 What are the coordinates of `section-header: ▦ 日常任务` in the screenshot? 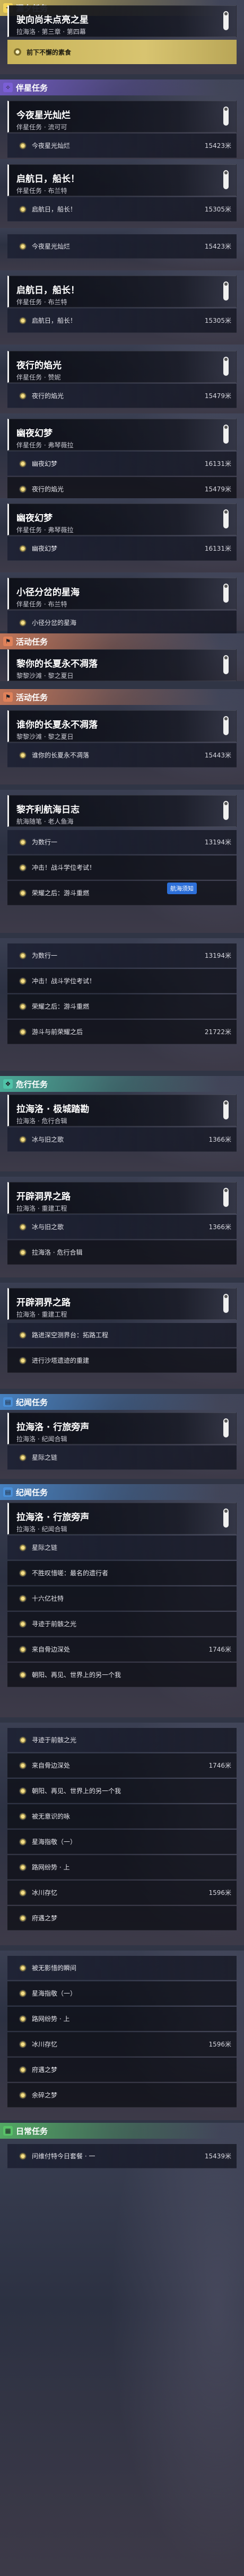 It's located at (122, 2131).